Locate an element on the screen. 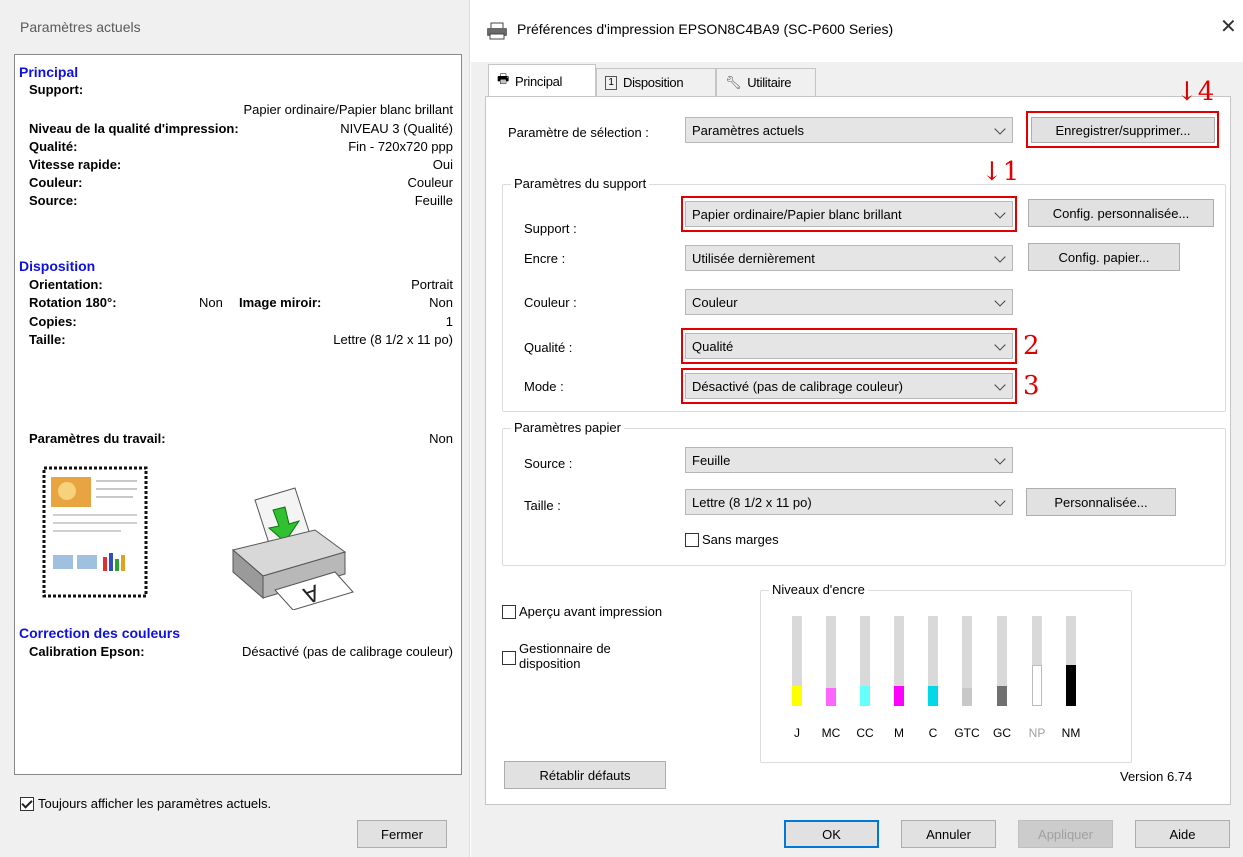 The height and width of the screenshot is (857, 1243). annotation-2: 2 is located at coordinates (1031, 346).